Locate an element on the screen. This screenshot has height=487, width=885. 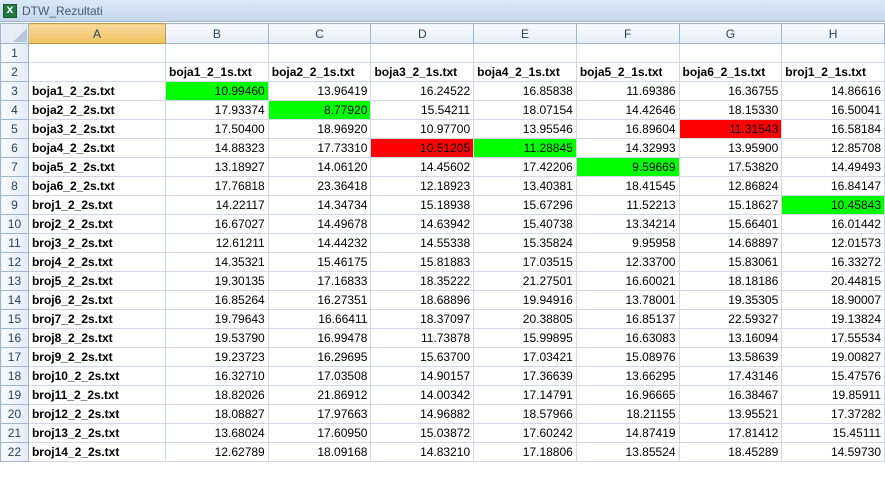
data-cell: 14.87419 is located at coordinates (627, 433).